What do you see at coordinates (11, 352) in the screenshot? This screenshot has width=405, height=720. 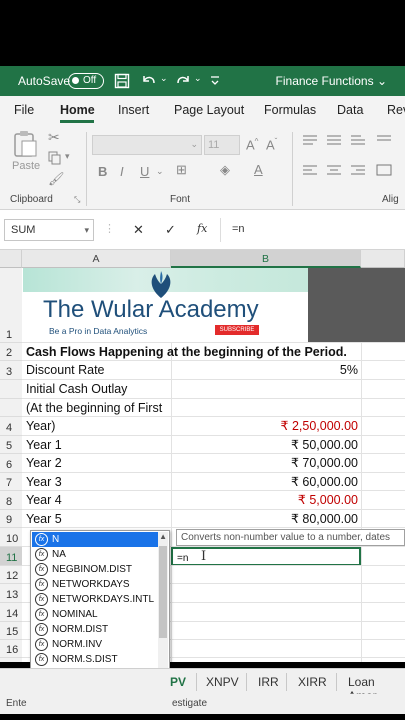 I see `row-header: 2` at bounding box center [11, 352].